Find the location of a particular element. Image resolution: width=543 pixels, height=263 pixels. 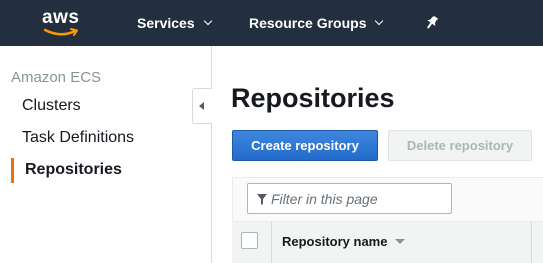

page-title: Repositories is located at coordinates (313, 98).